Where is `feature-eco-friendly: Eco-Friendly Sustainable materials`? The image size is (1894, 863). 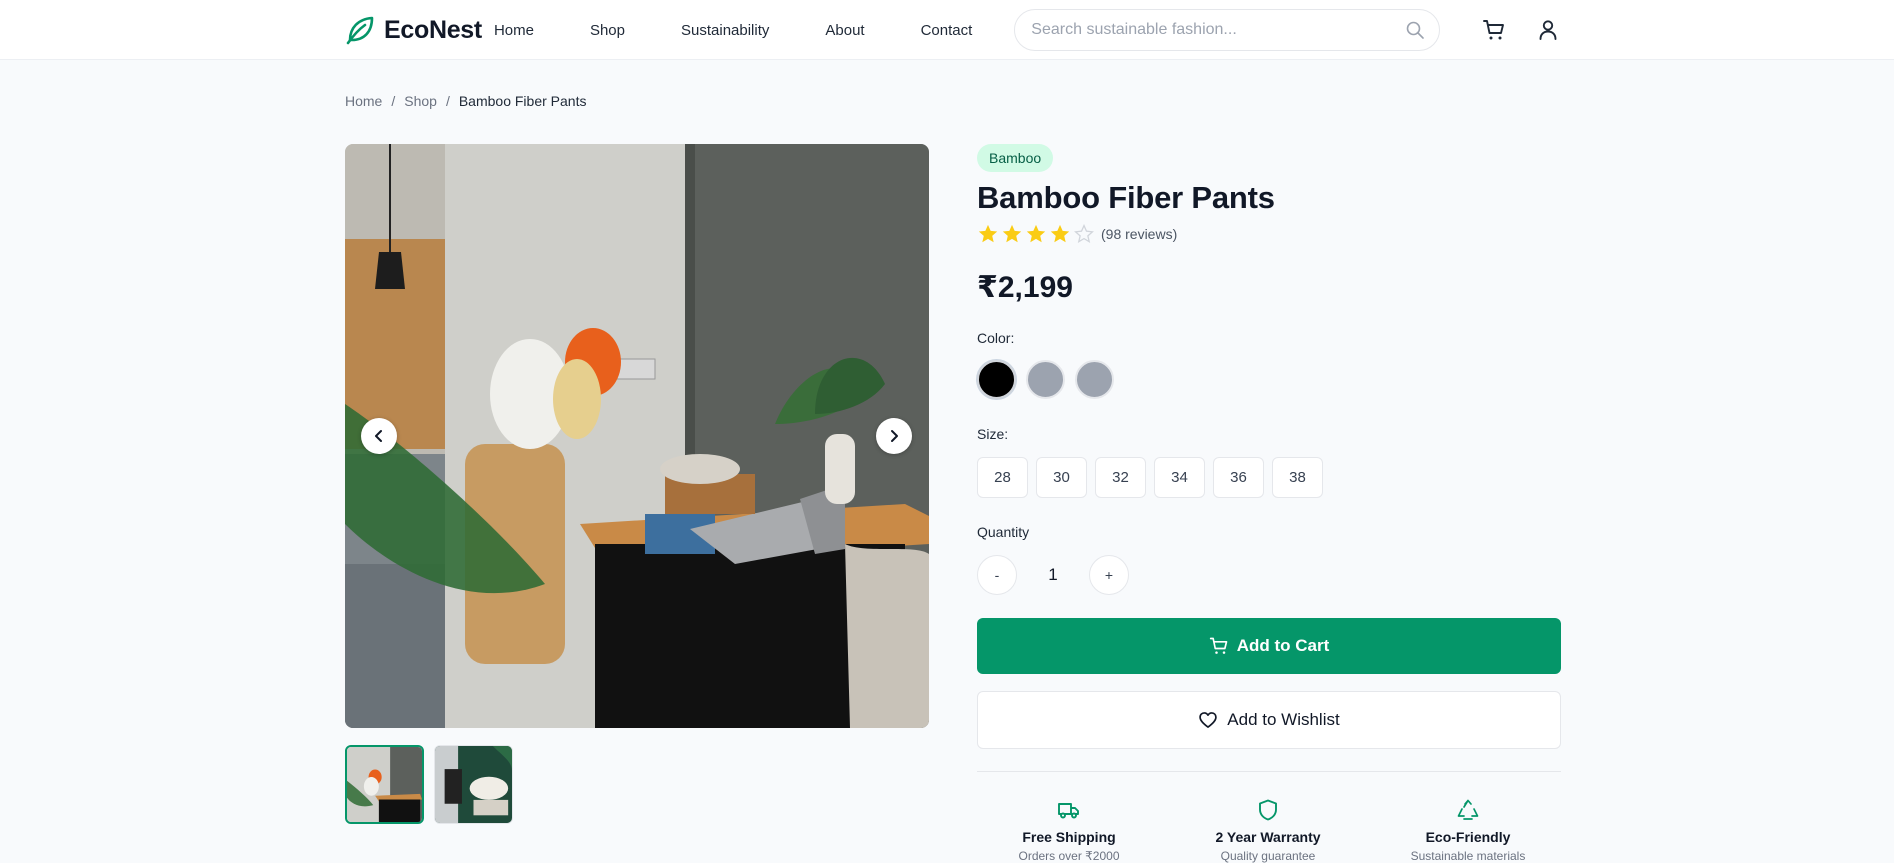
feature-eco-friendly: Eco-Friendly Sustainable materials is located at coordinates (1468, 830).